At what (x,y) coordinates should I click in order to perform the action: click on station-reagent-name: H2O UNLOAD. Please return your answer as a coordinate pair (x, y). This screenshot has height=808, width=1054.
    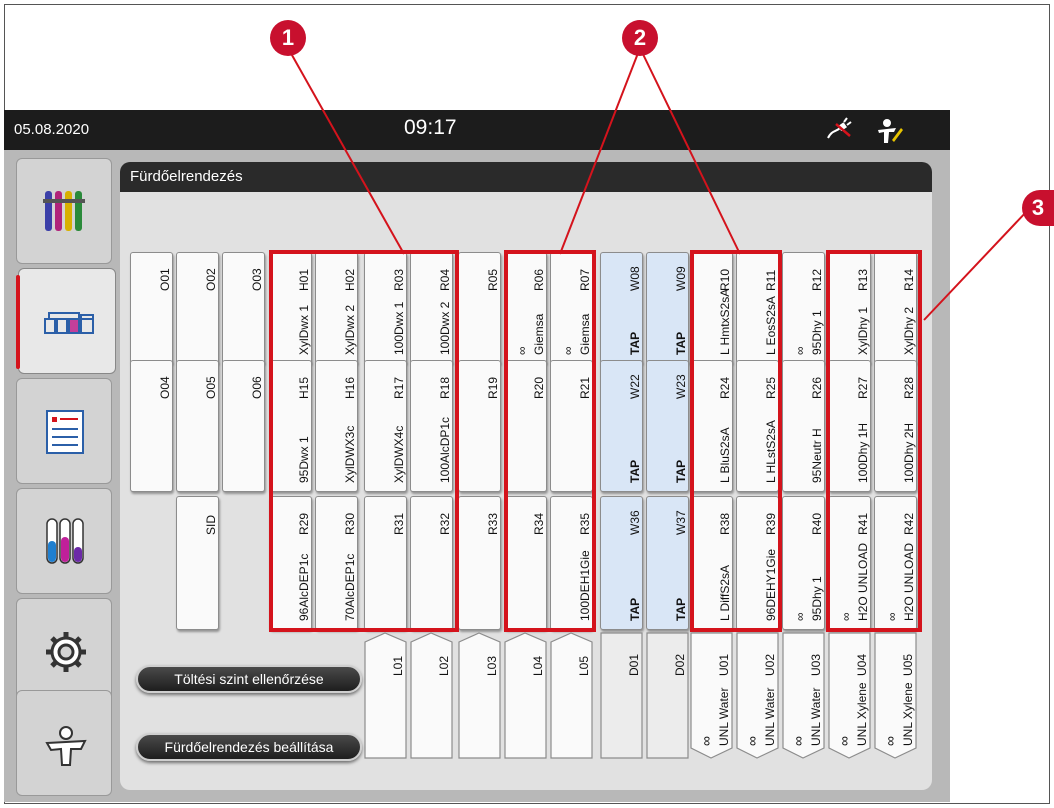
    Looking at the image, I should click on (863, 581).